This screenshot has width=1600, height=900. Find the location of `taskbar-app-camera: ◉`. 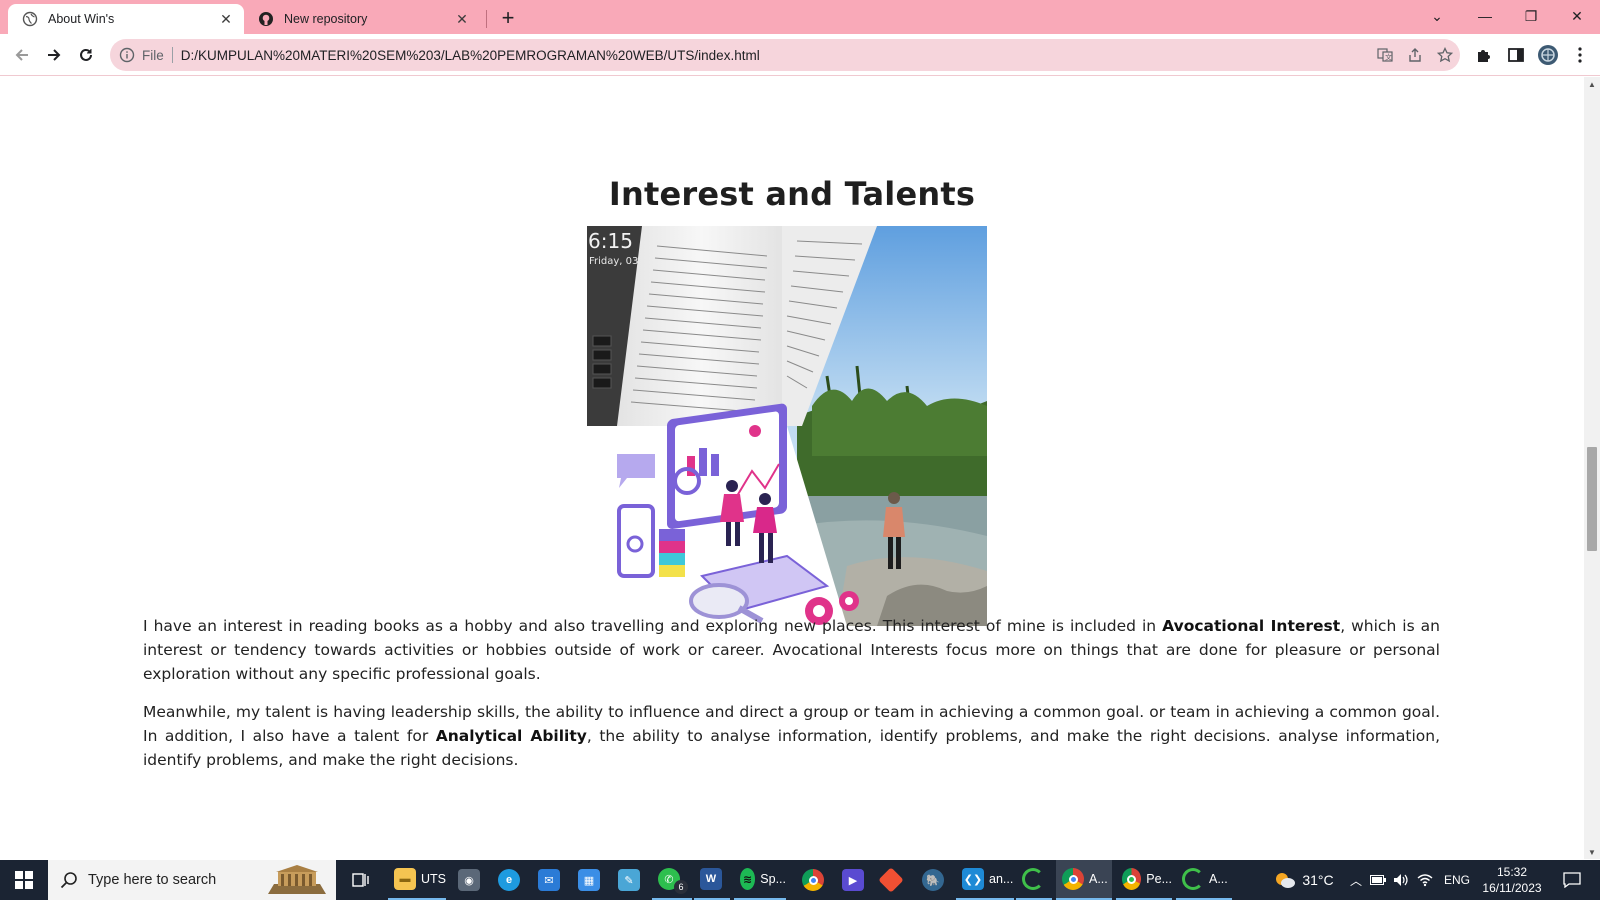

taskbar-app-camera: ◉ is located at coordinates (470, 880).